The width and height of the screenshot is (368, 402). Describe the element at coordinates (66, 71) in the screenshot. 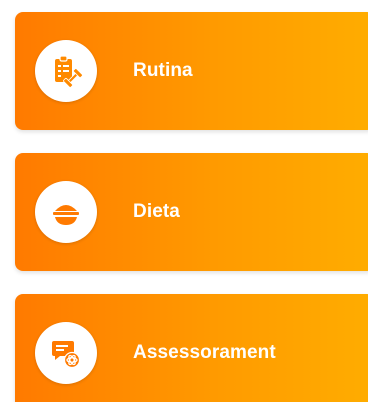

I see `clipboard-dumbbell-icon` at that location.